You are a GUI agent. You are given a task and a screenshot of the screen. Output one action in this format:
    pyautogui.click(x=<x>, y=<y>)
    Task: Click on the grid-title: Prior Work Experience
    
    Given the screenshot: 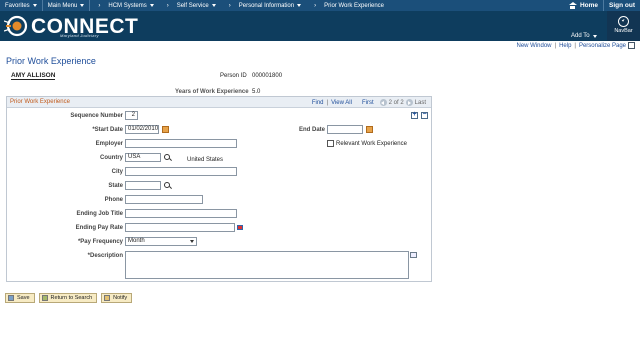 What is the action you would take?
    pyautogui.click(x=40, y=102)
    